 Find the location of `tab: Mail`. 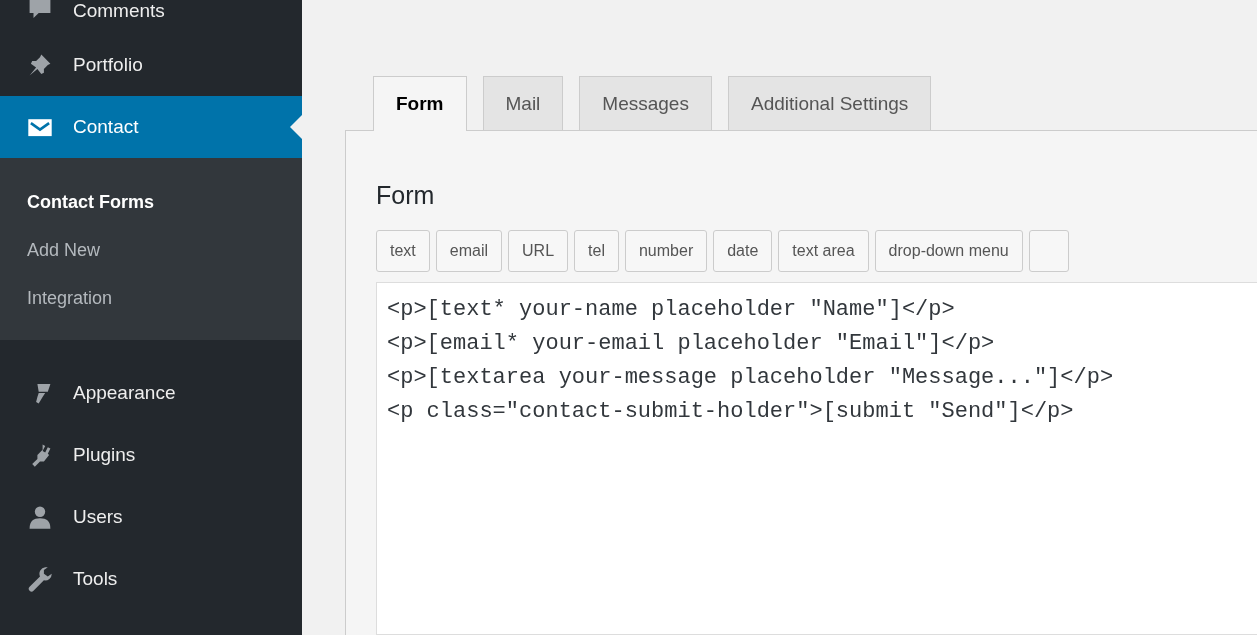

tab: Mail is located at coordinates (523, 103).